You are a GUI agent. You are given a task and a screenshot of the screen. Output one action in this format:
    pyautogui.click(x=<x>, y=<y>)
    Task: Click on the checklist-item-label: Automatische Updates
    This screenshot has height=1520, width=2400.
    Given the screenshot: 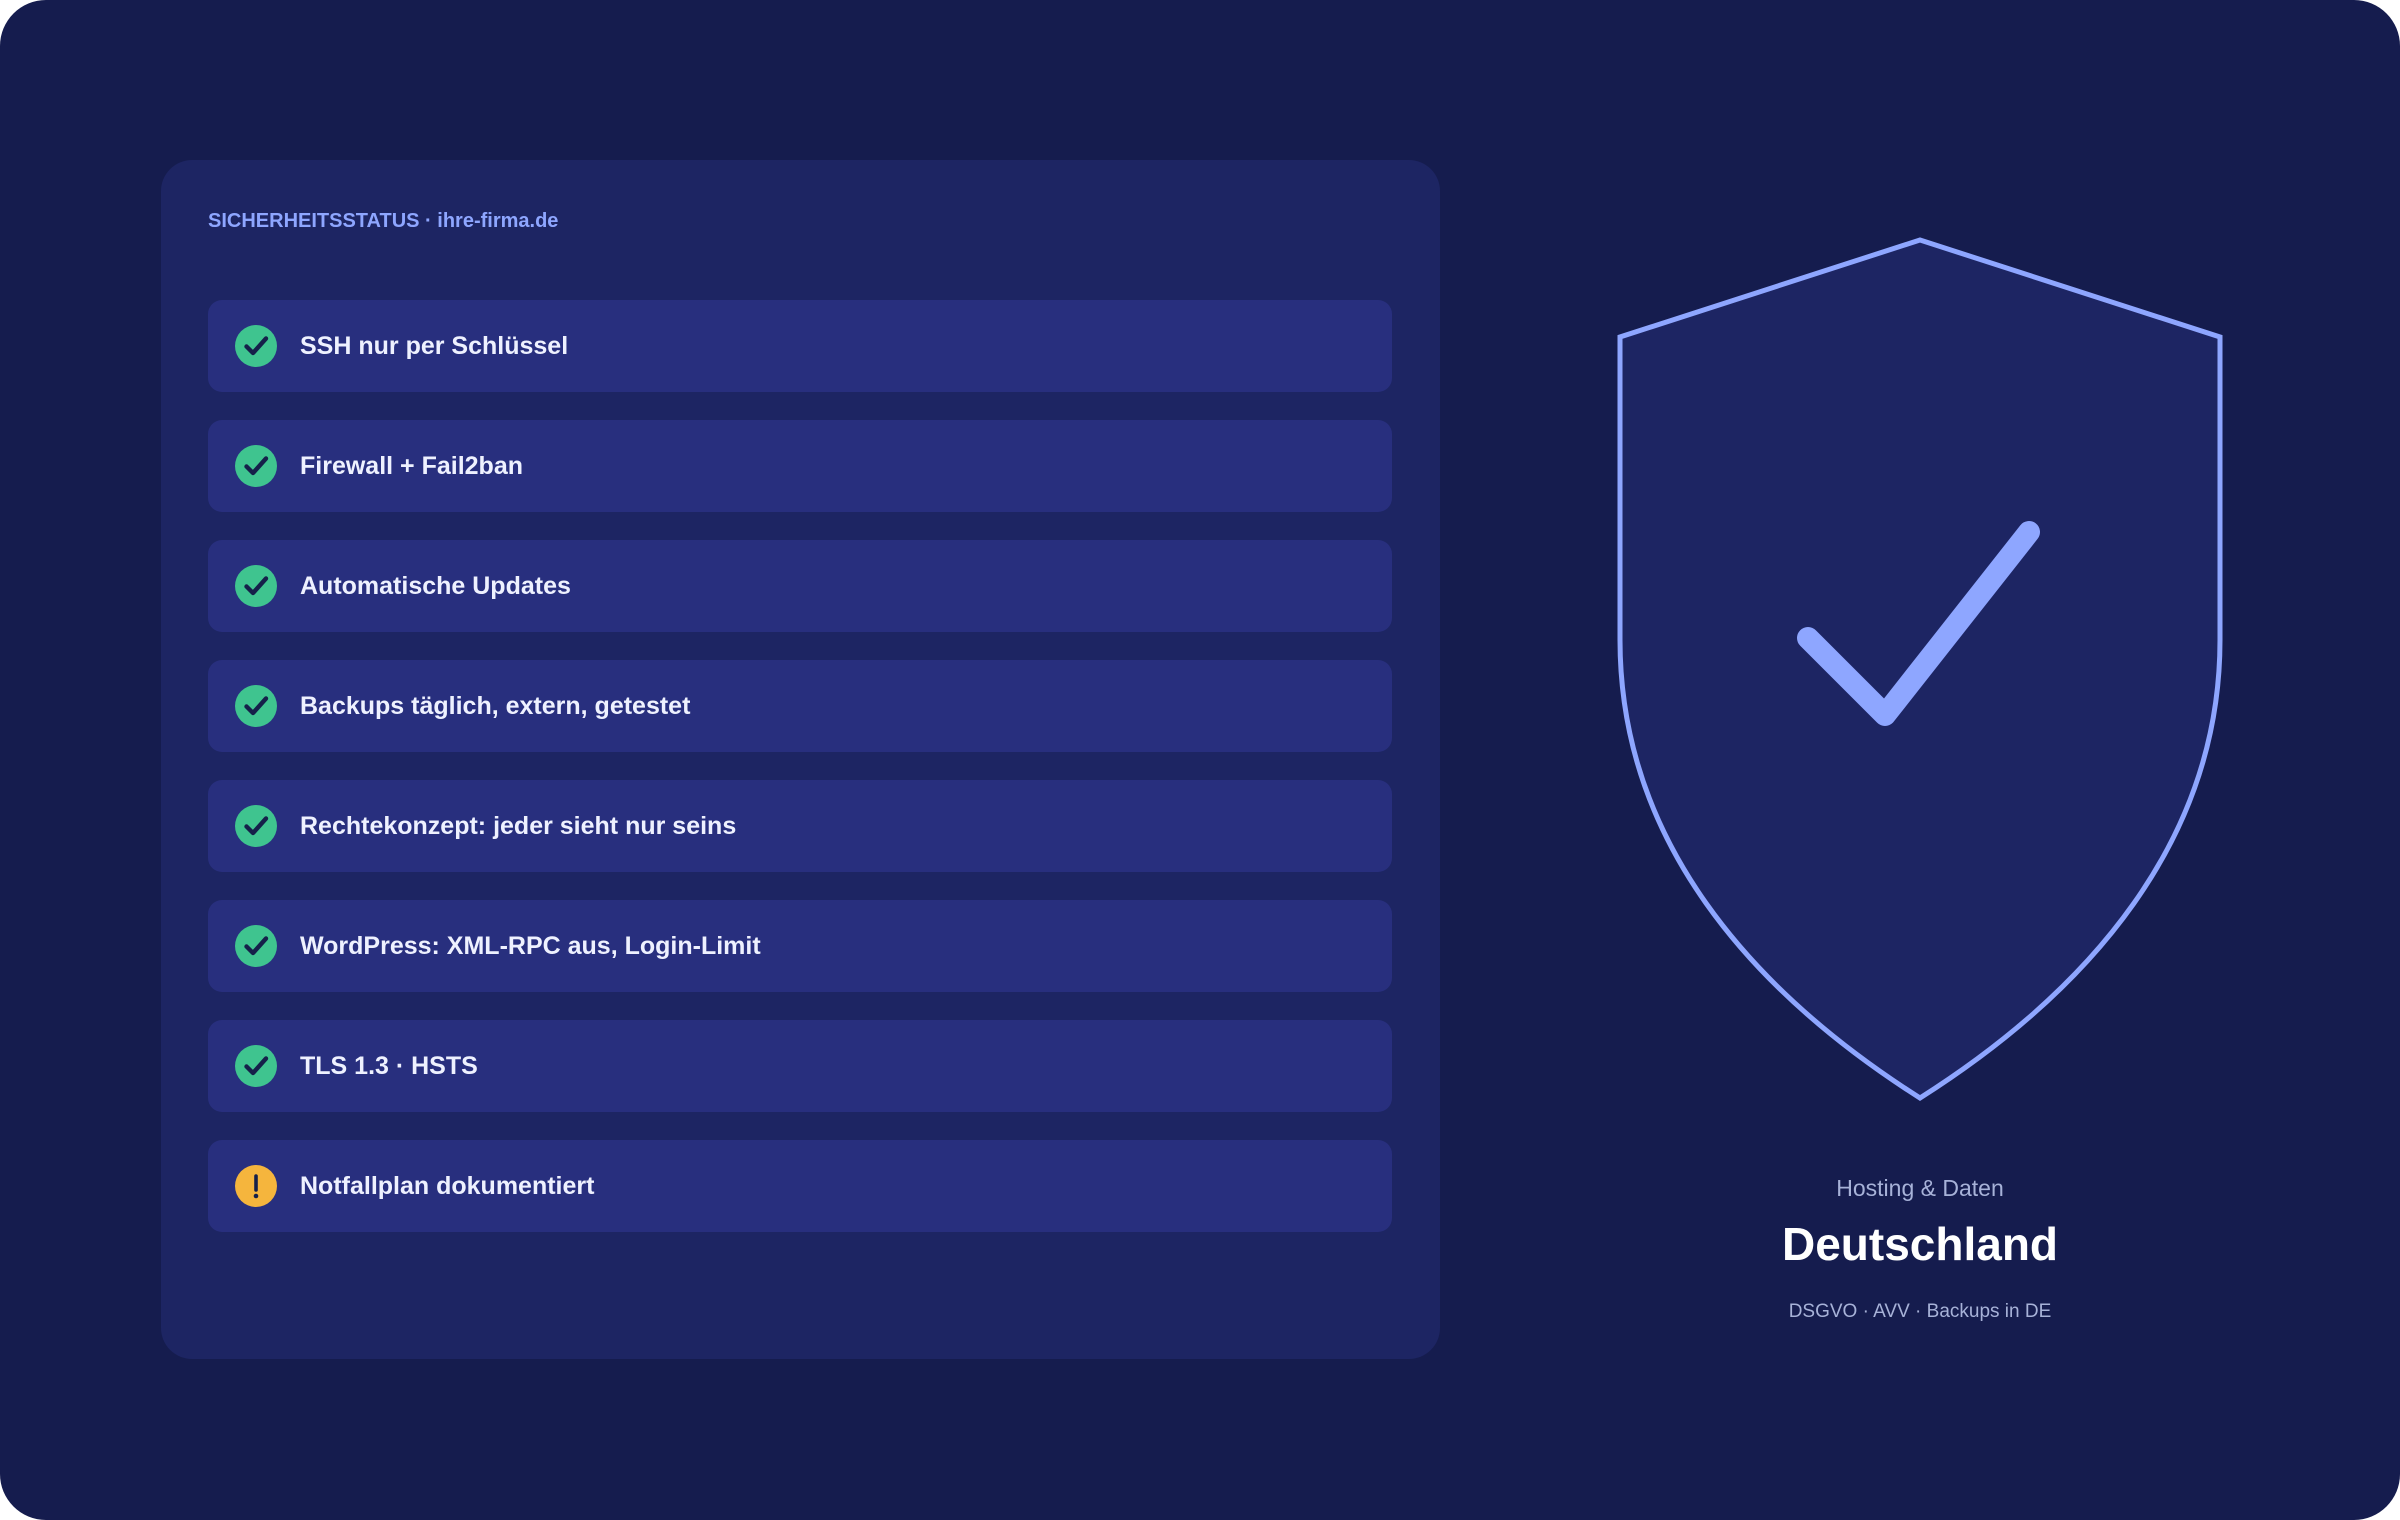 What is the action you would take?
    pyautogui.click(x=435, y=586)
    